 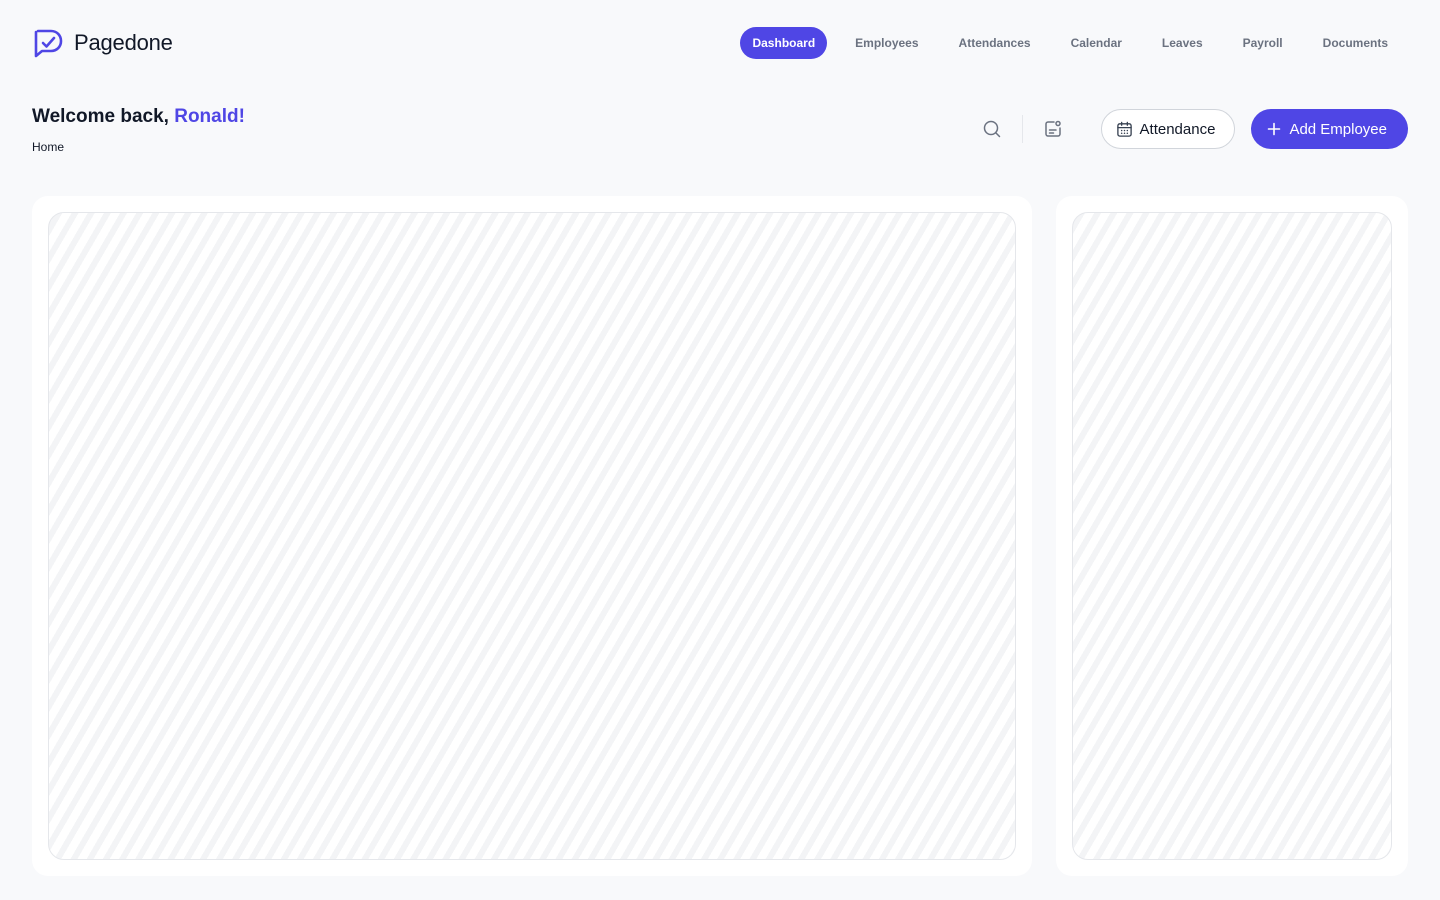 What do you see at coordinates (1355, 43) in the screenshot?
I see `nav-item-documents: Documents` at bounding box center [1355, 43].